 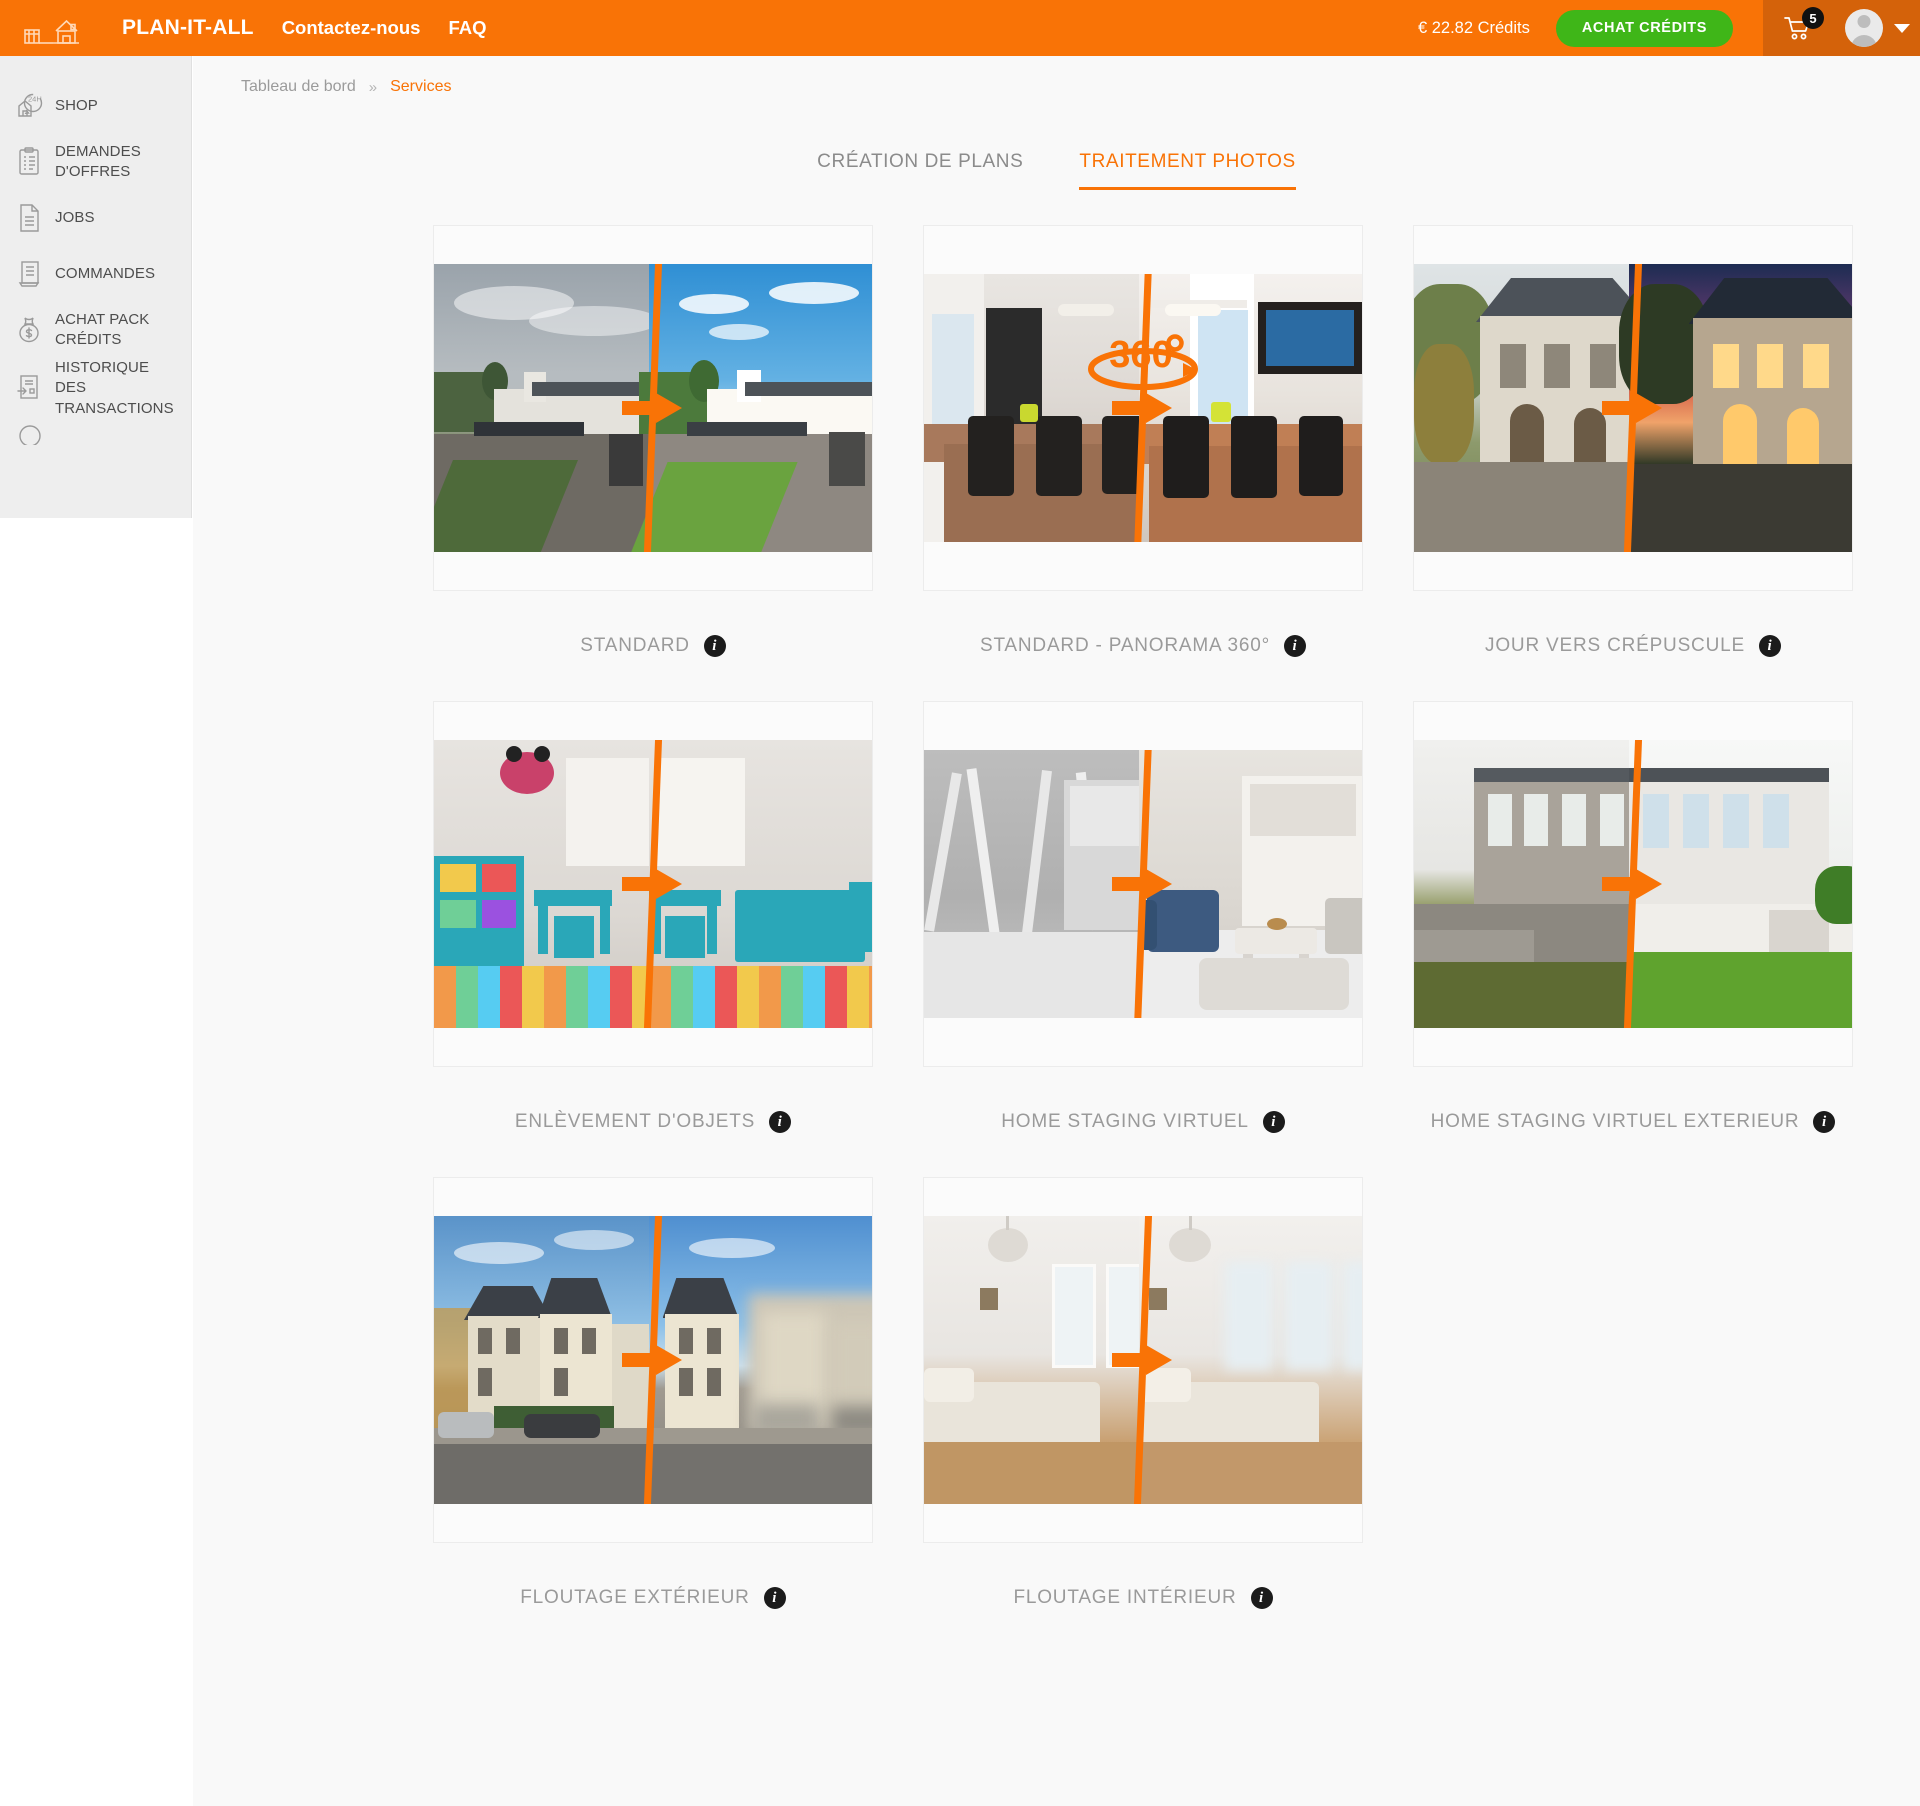 I want to click on breadcrumb-root: Tableau de bord, so click(x=298, y=87).